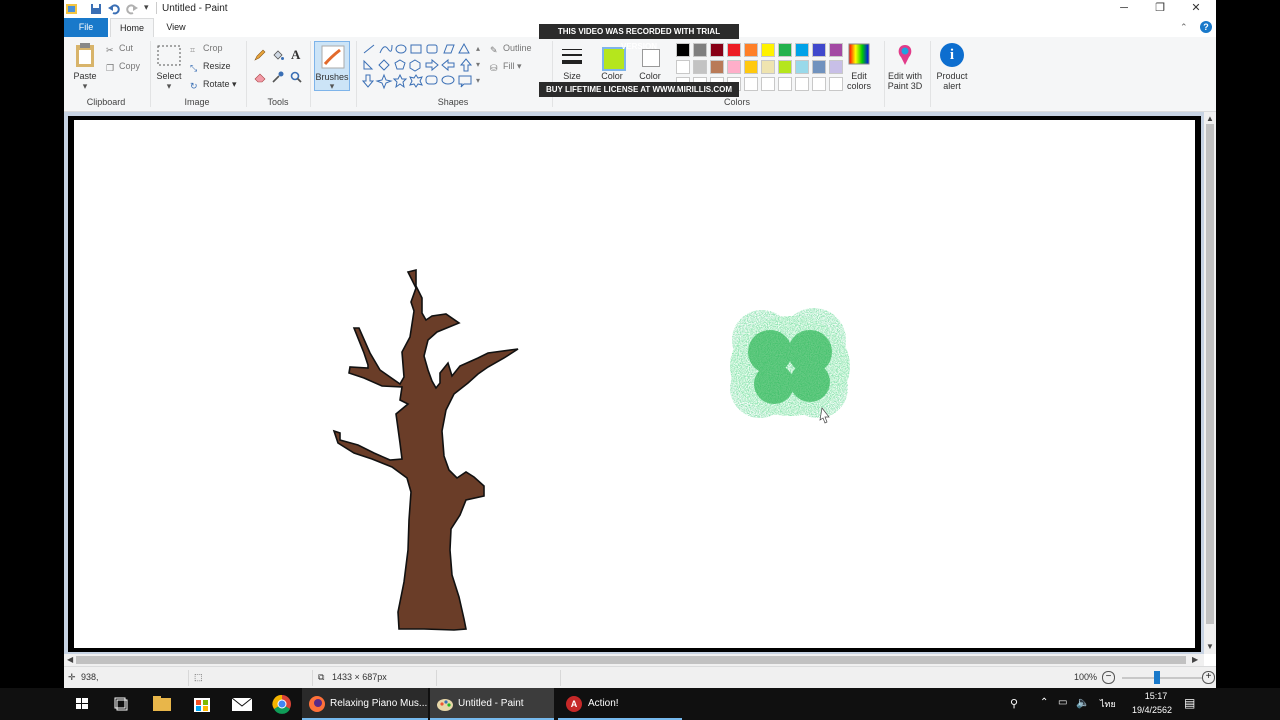 The image size is (1280, 720). Describe the element at coordinates (631, 660) in the screenshot. I see `horizontal-scroll-thumb` at that location.